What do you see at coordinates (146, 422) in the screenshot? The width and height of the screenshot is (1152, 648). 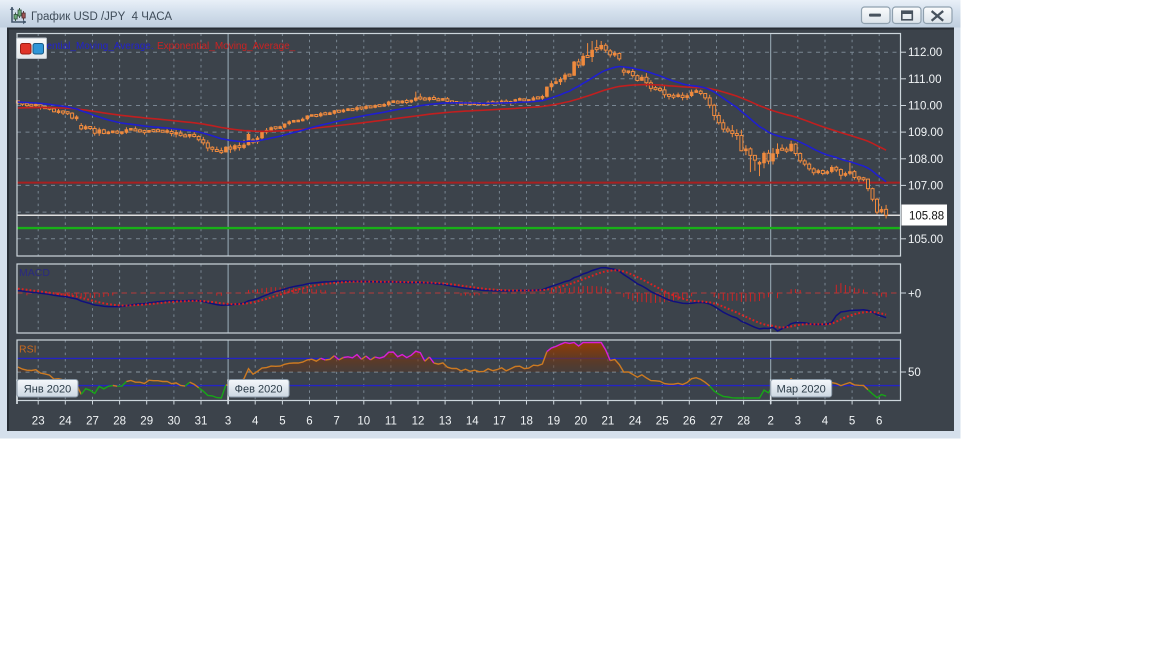 I see `svg-text: 29` at bounding box center [146, 422].